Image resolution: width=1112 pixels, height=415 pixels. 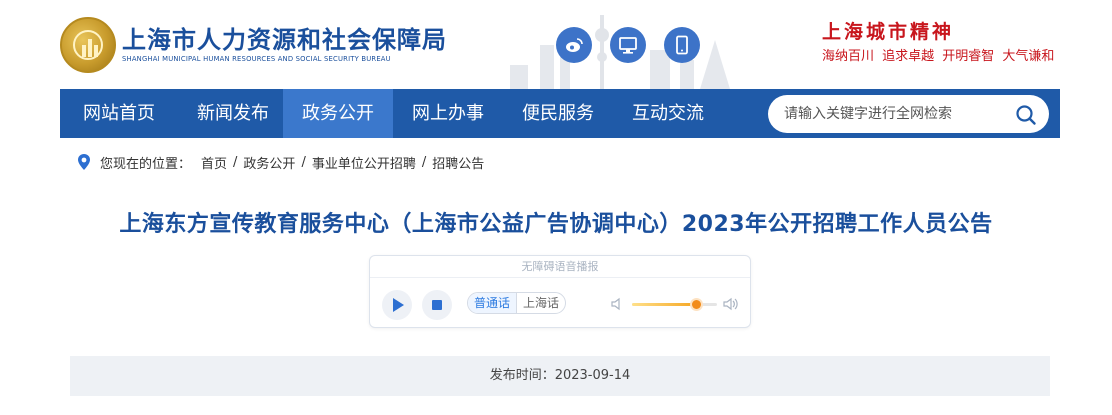 What do you see at coordinates (730, 304) in the screenshot?
I see `volume-high-icon` at bounding box center [730, 304].